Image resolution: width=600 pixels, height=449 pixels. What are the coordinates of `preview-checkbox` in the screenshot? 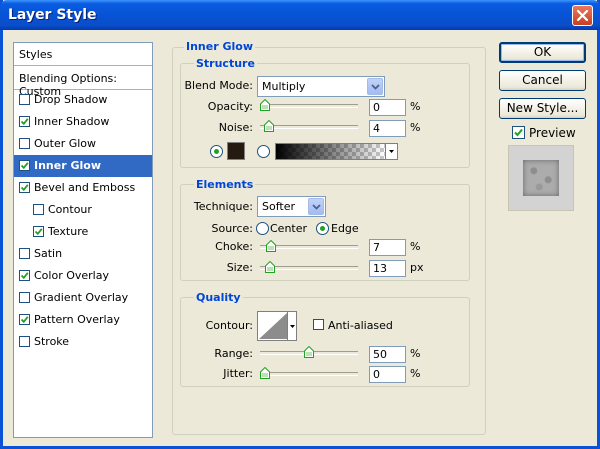 It's located at (518, 132).